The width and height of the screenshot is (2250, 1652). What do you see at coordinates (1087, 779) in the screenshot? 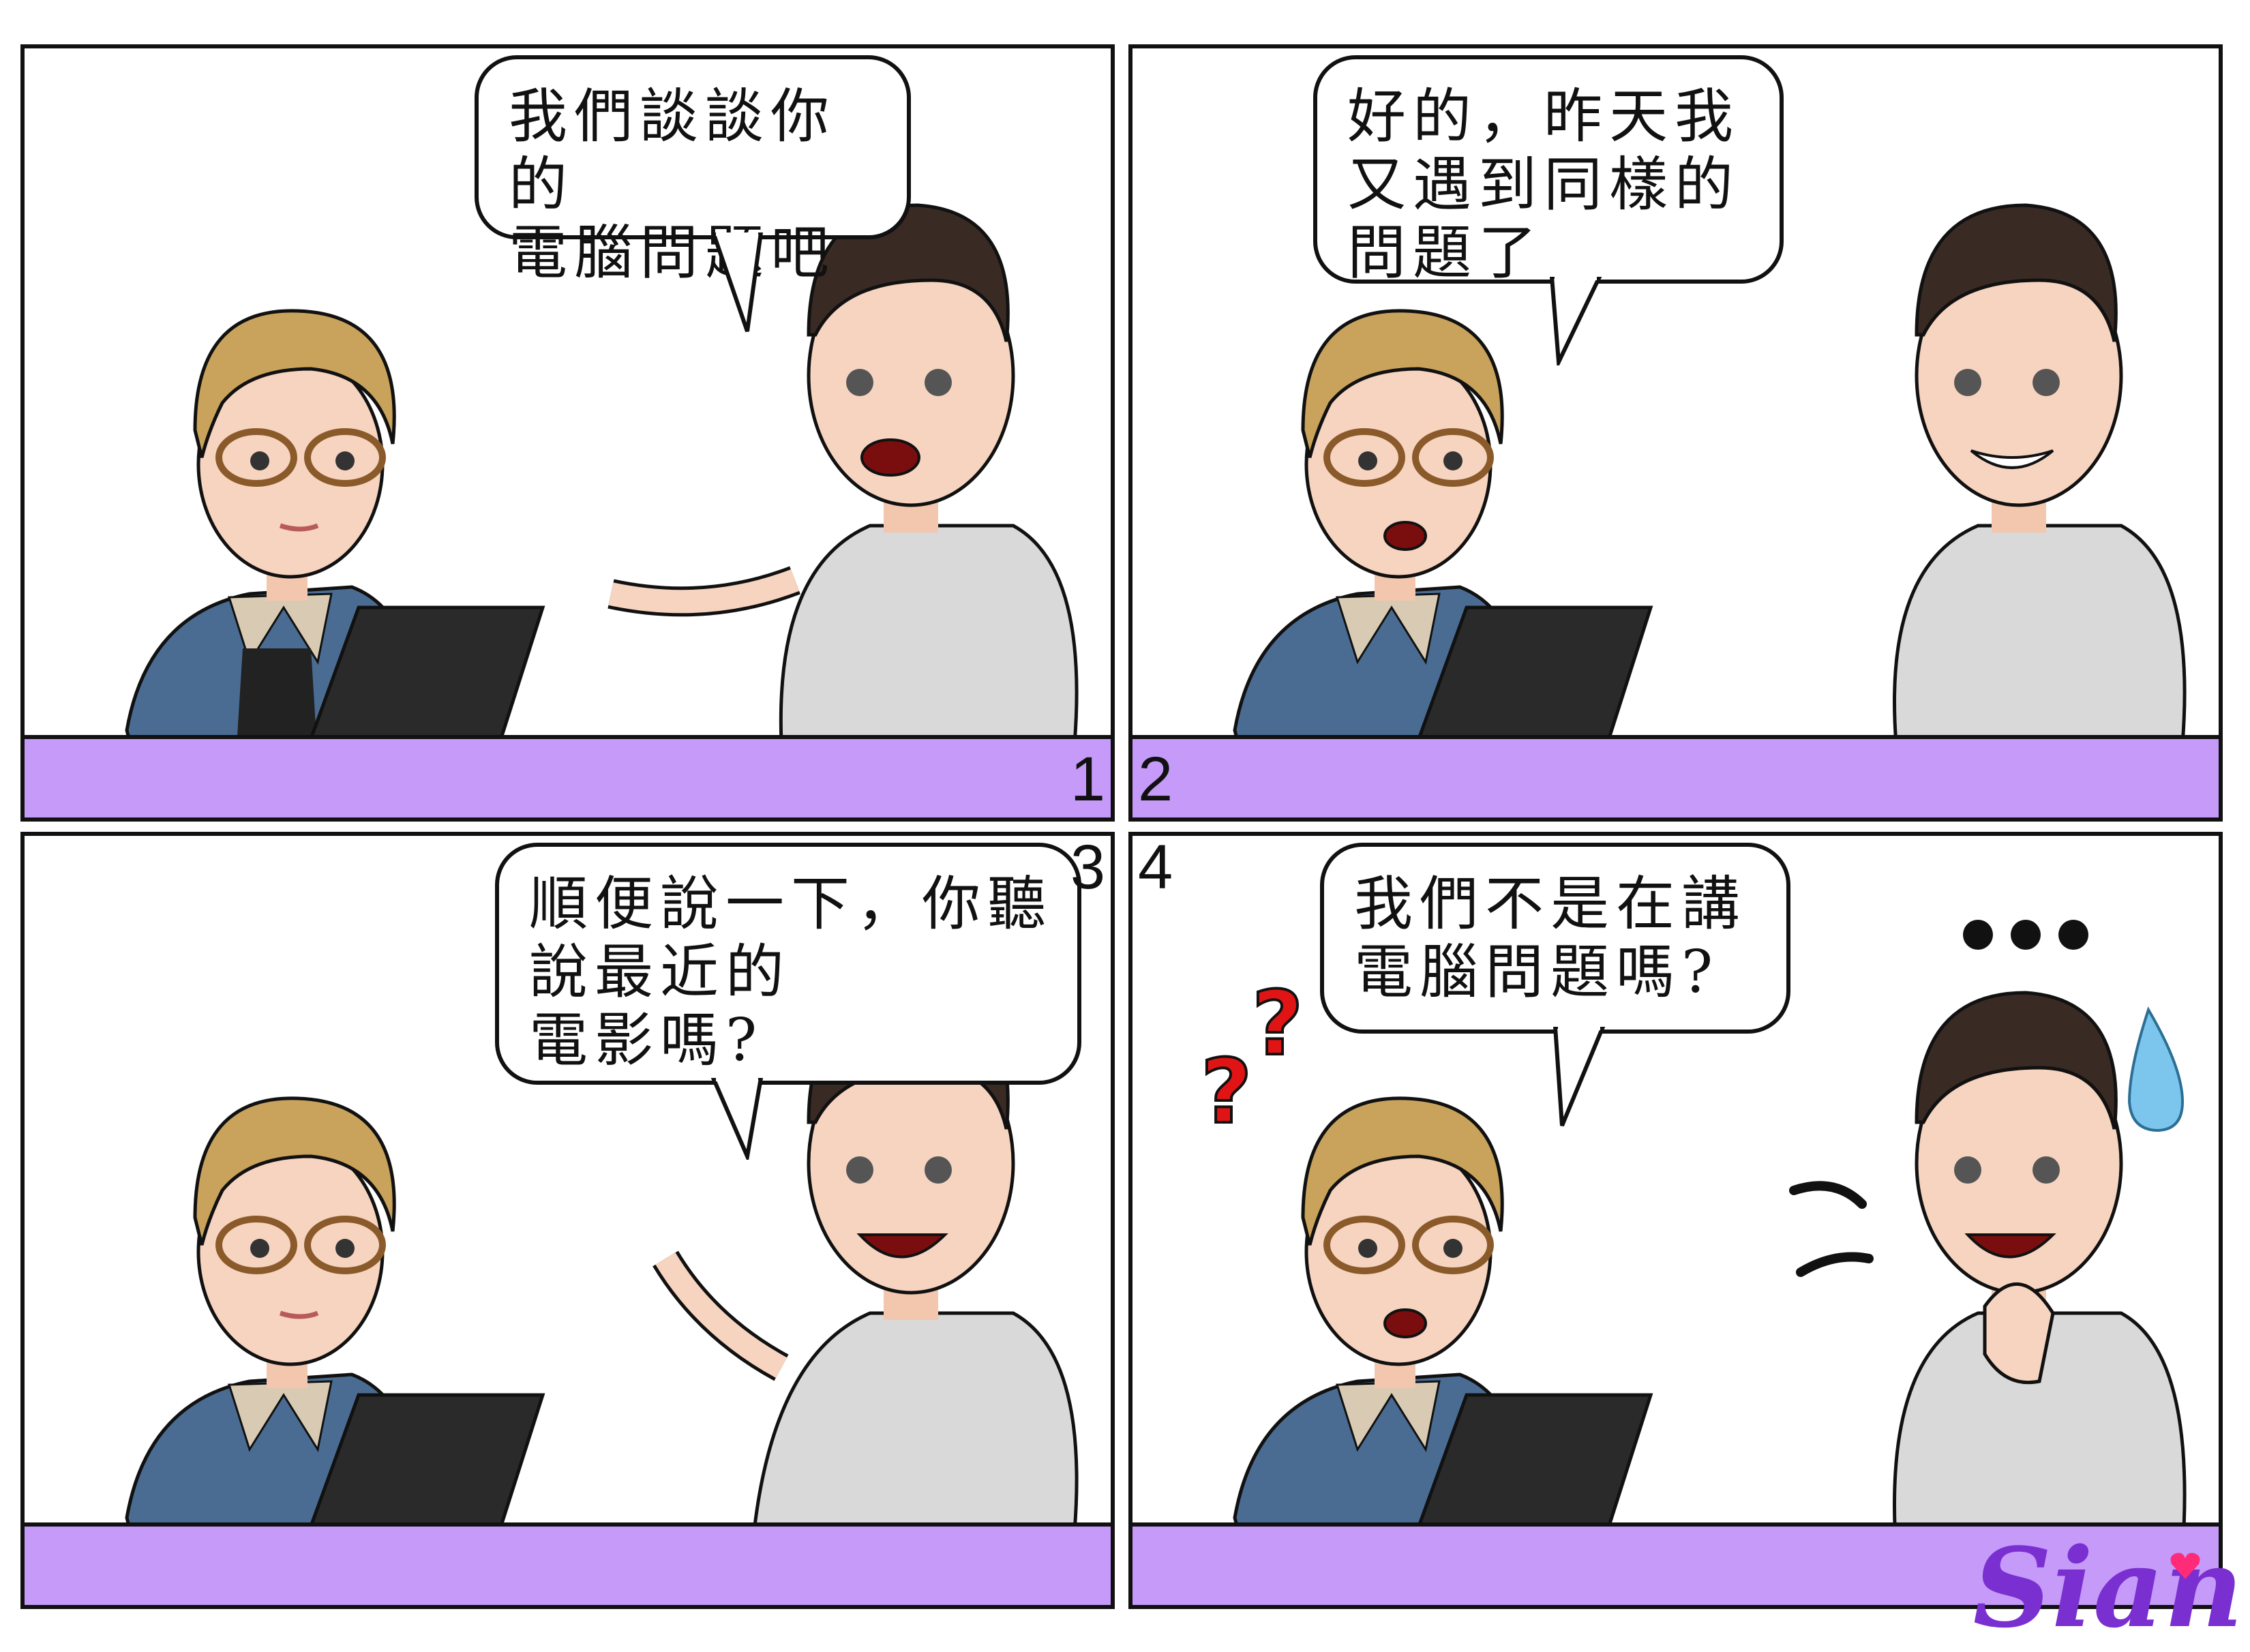
I see `panel-number-1: 1` at bounding box center [1087, 779].